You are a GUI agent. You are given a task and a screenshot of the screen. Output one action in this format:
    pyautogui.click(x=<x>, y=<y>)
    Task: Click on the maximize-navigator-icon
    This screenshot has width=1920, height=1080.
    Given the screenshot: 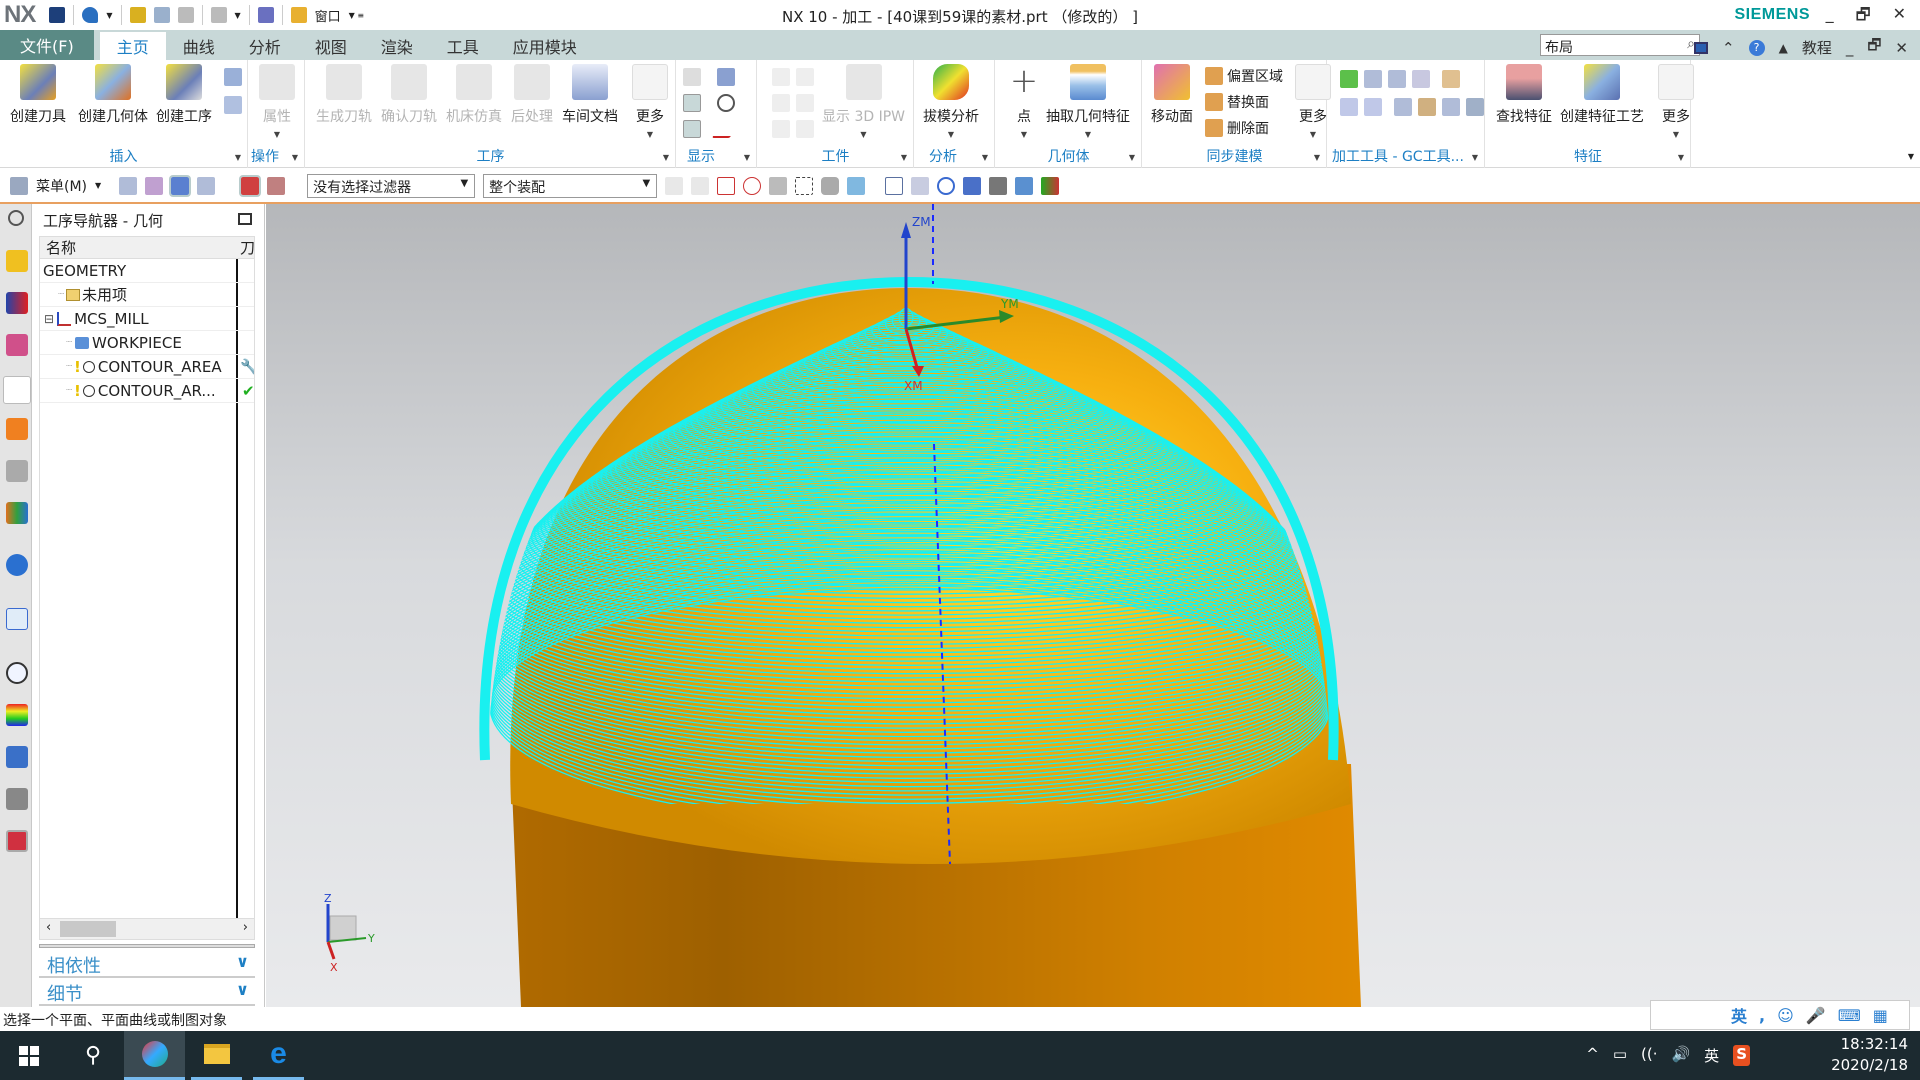 What is the action you would take?
    pyautogui.click(x=245, y=219)
    